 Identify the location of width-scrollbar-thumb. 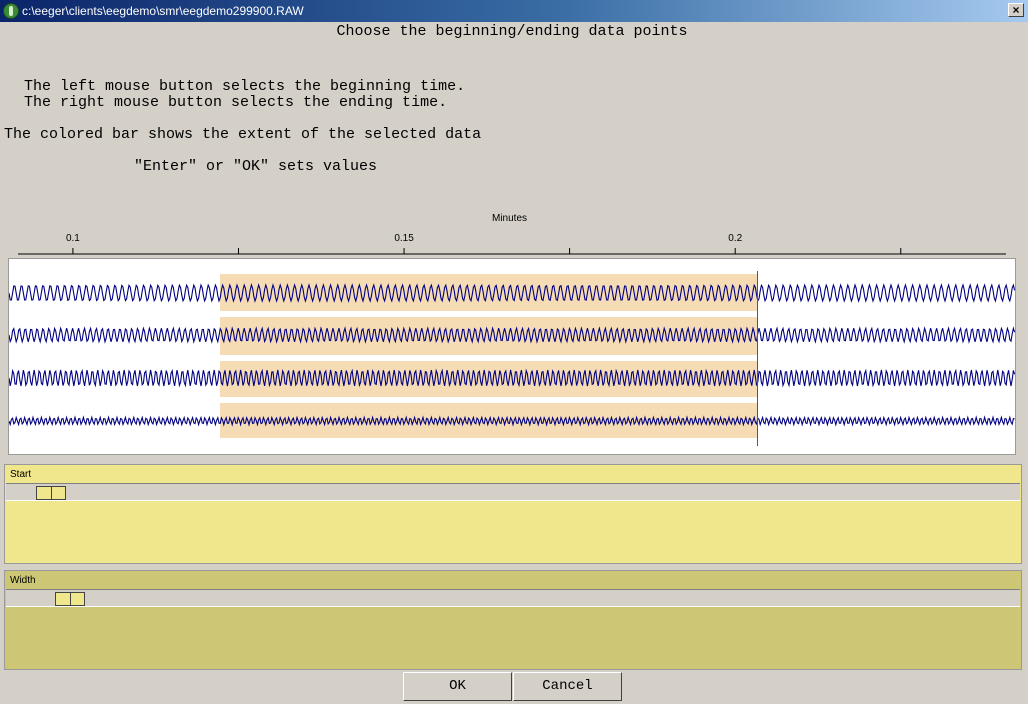
(70, 599).